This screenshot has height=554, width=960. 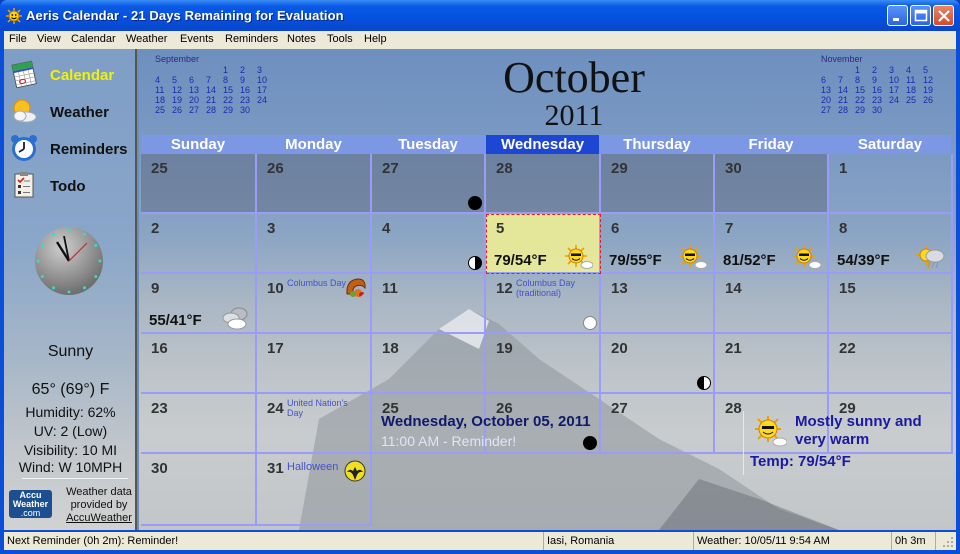 I want to click on day-cell: 13, so click(x=658, y=304).